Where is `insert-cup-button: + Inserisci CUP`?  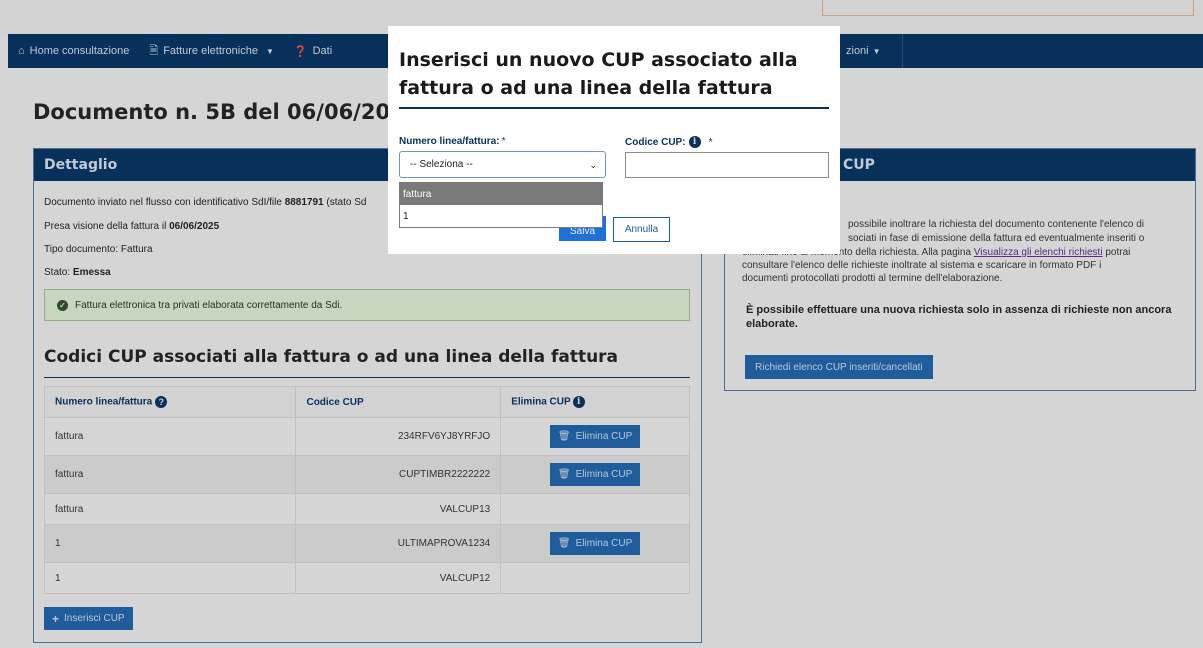
insert-cup-button: + Inserisci CUP is located at coordinates (88, 618).